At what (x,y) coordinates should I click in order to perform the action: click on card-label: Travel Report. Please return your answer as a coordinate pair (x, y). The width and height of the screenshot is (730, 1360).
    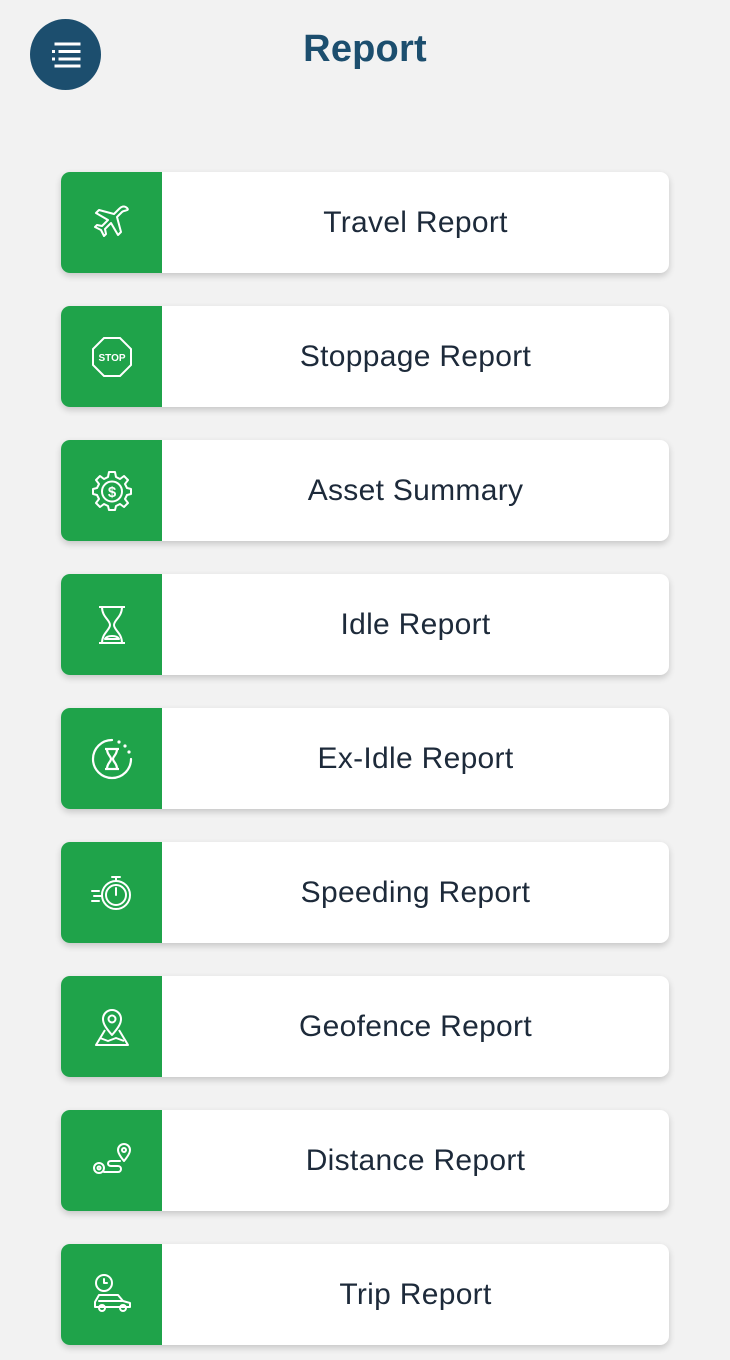
    Looking at the image, I should click on (415, 222).